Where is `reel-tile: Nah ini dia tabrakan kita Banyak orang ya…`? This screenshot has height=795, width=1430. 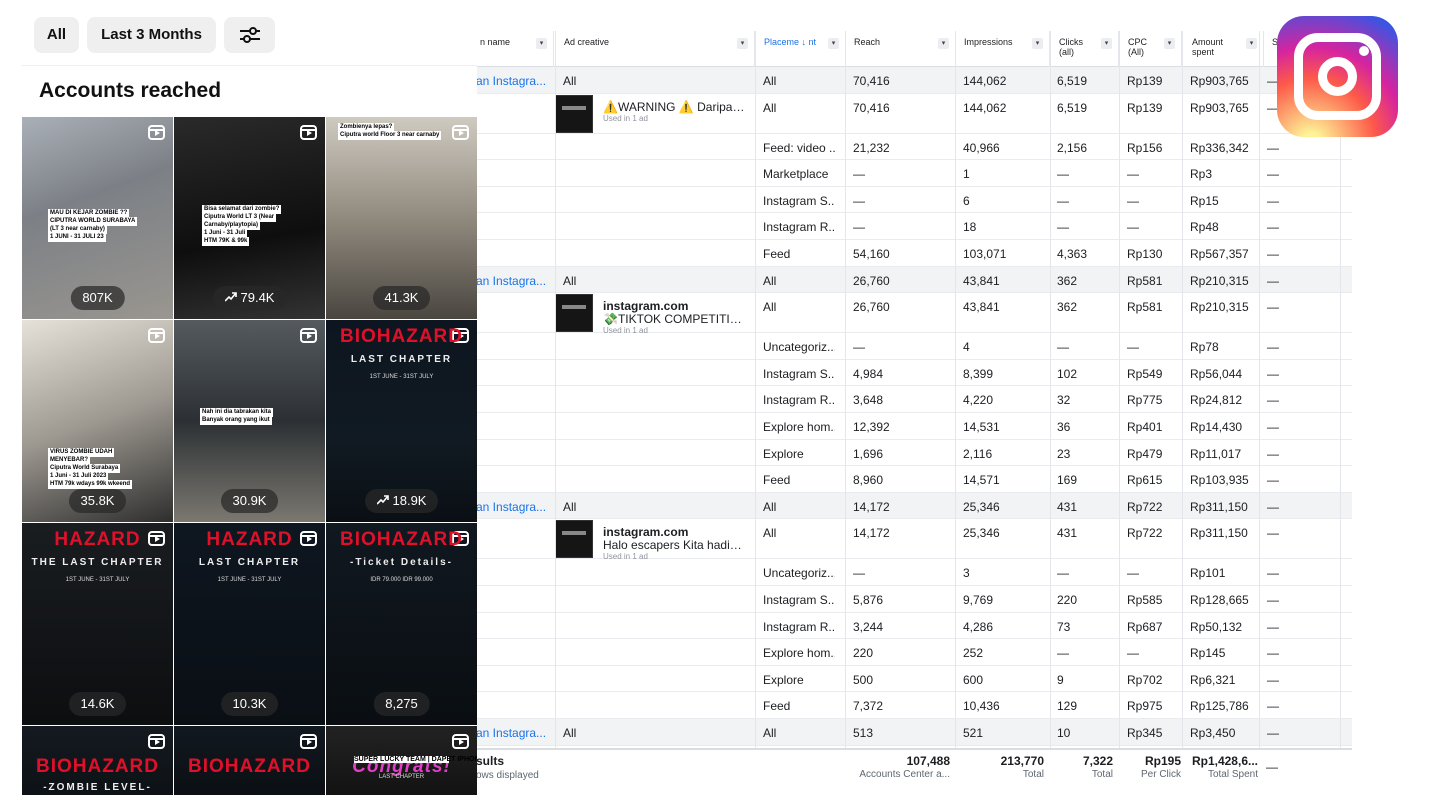
reel-tile: Nah ini dia tabrakan kita Banyak orang ya… is located at coordinates (249, 421).